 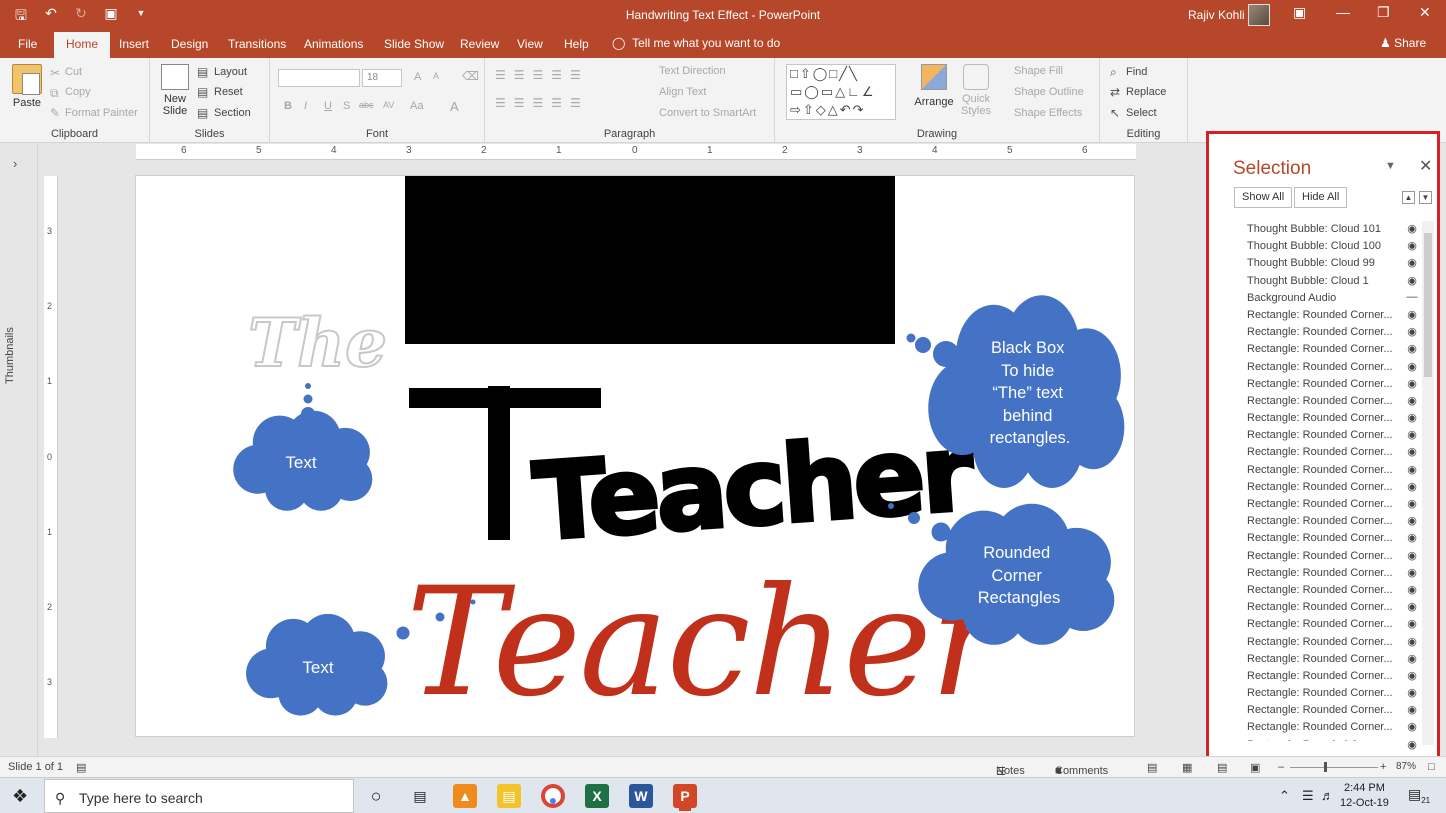 I want to click on shape-outline-button: Shape Outline, so click(x=1049, y=92).